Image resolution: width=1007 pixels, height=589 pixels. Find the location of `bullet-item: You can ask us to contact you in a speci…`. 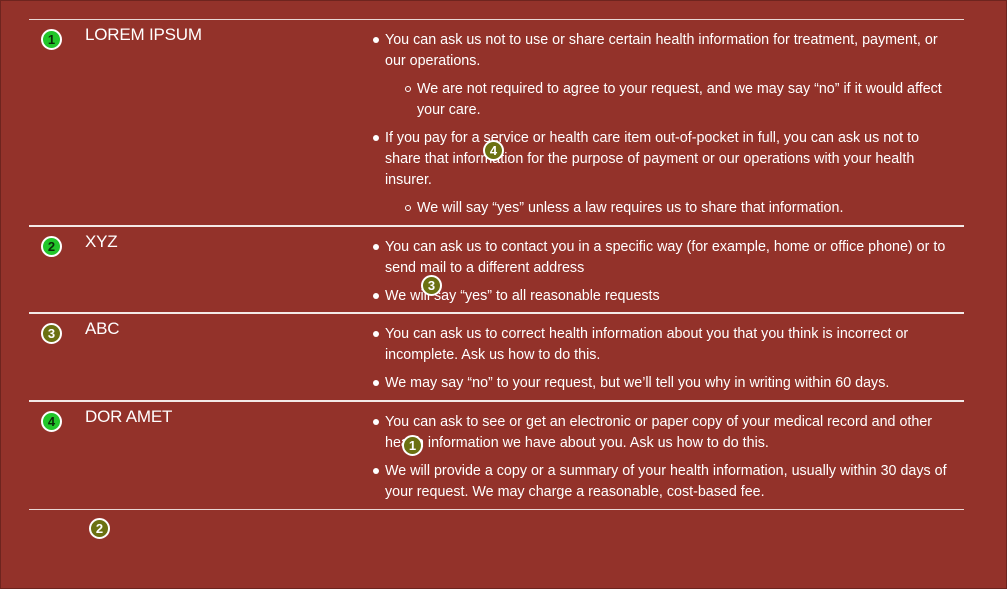

bullet-item: You can ask us to contact you in a speci… is located at coordinates (662, 257).